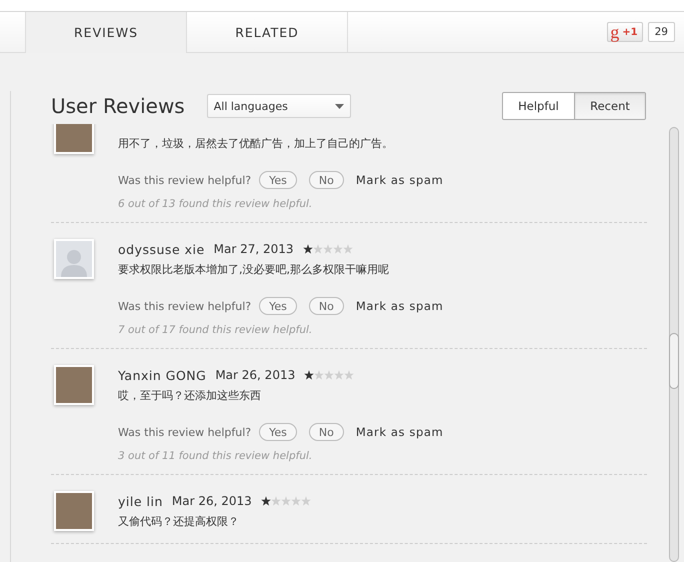 This screenshot has height=562, width=684. I want to click on reviewer-name: odyssuse xie, so click(161, 249).